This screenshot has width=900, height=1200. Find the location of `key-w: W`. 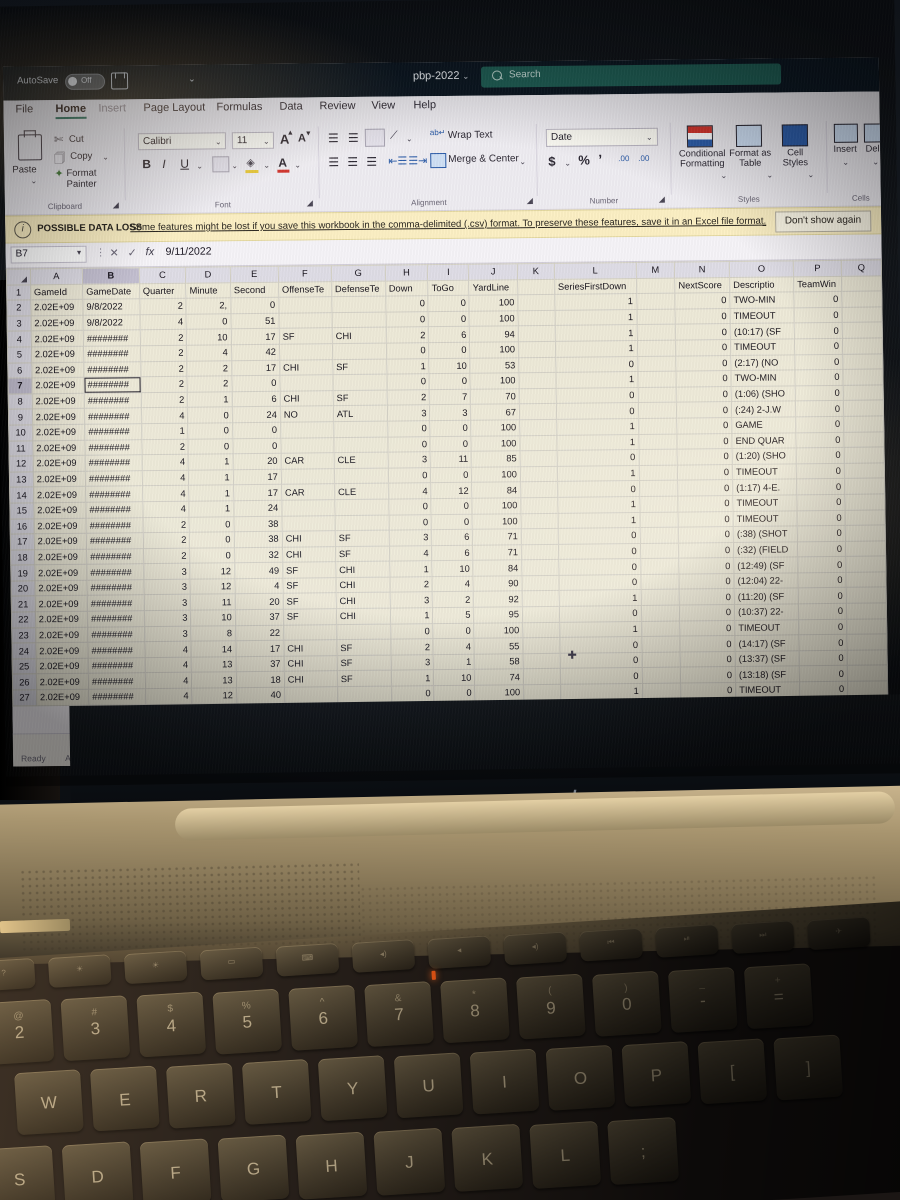

key-w: W is located at coordinates (49, 1102).